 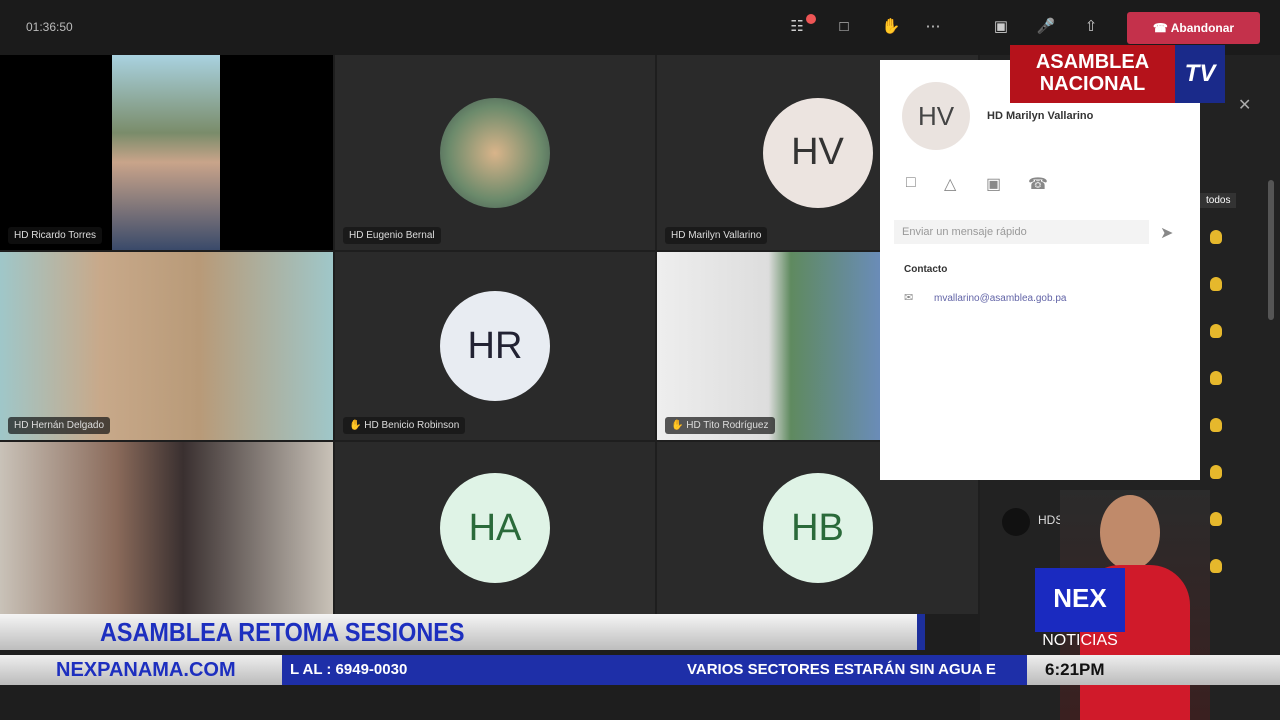 What do you see at coordinates (909, 298) in the screenshot?
I see `mail-icon: ✉` at bounding box center [909, 298].